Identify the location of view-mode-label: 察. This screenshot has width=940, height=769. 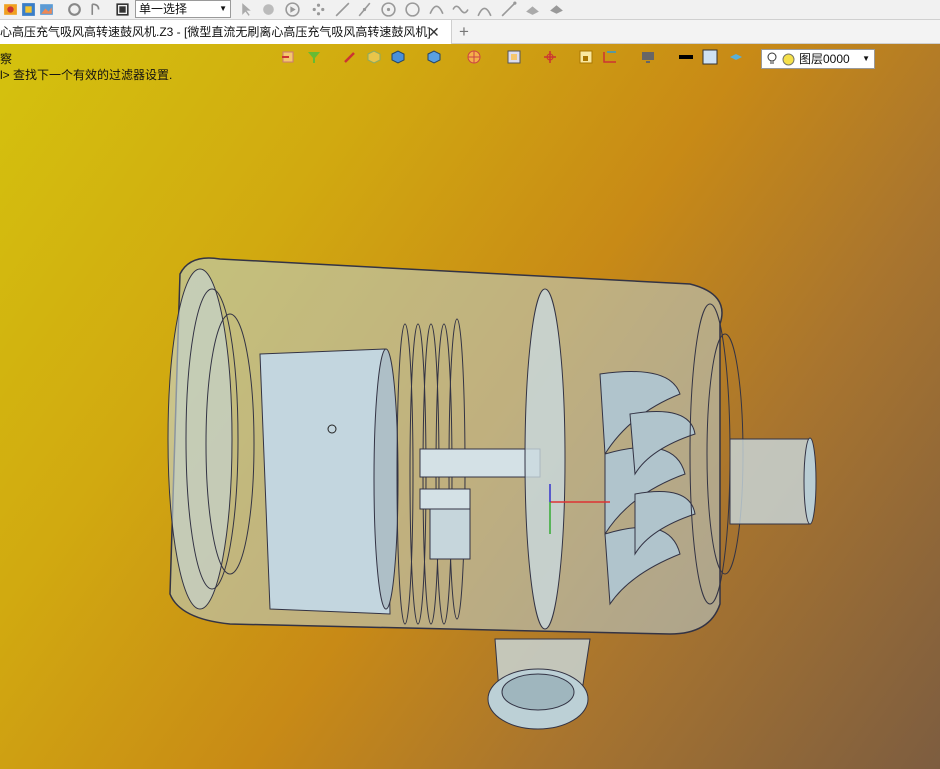
(6, 59).